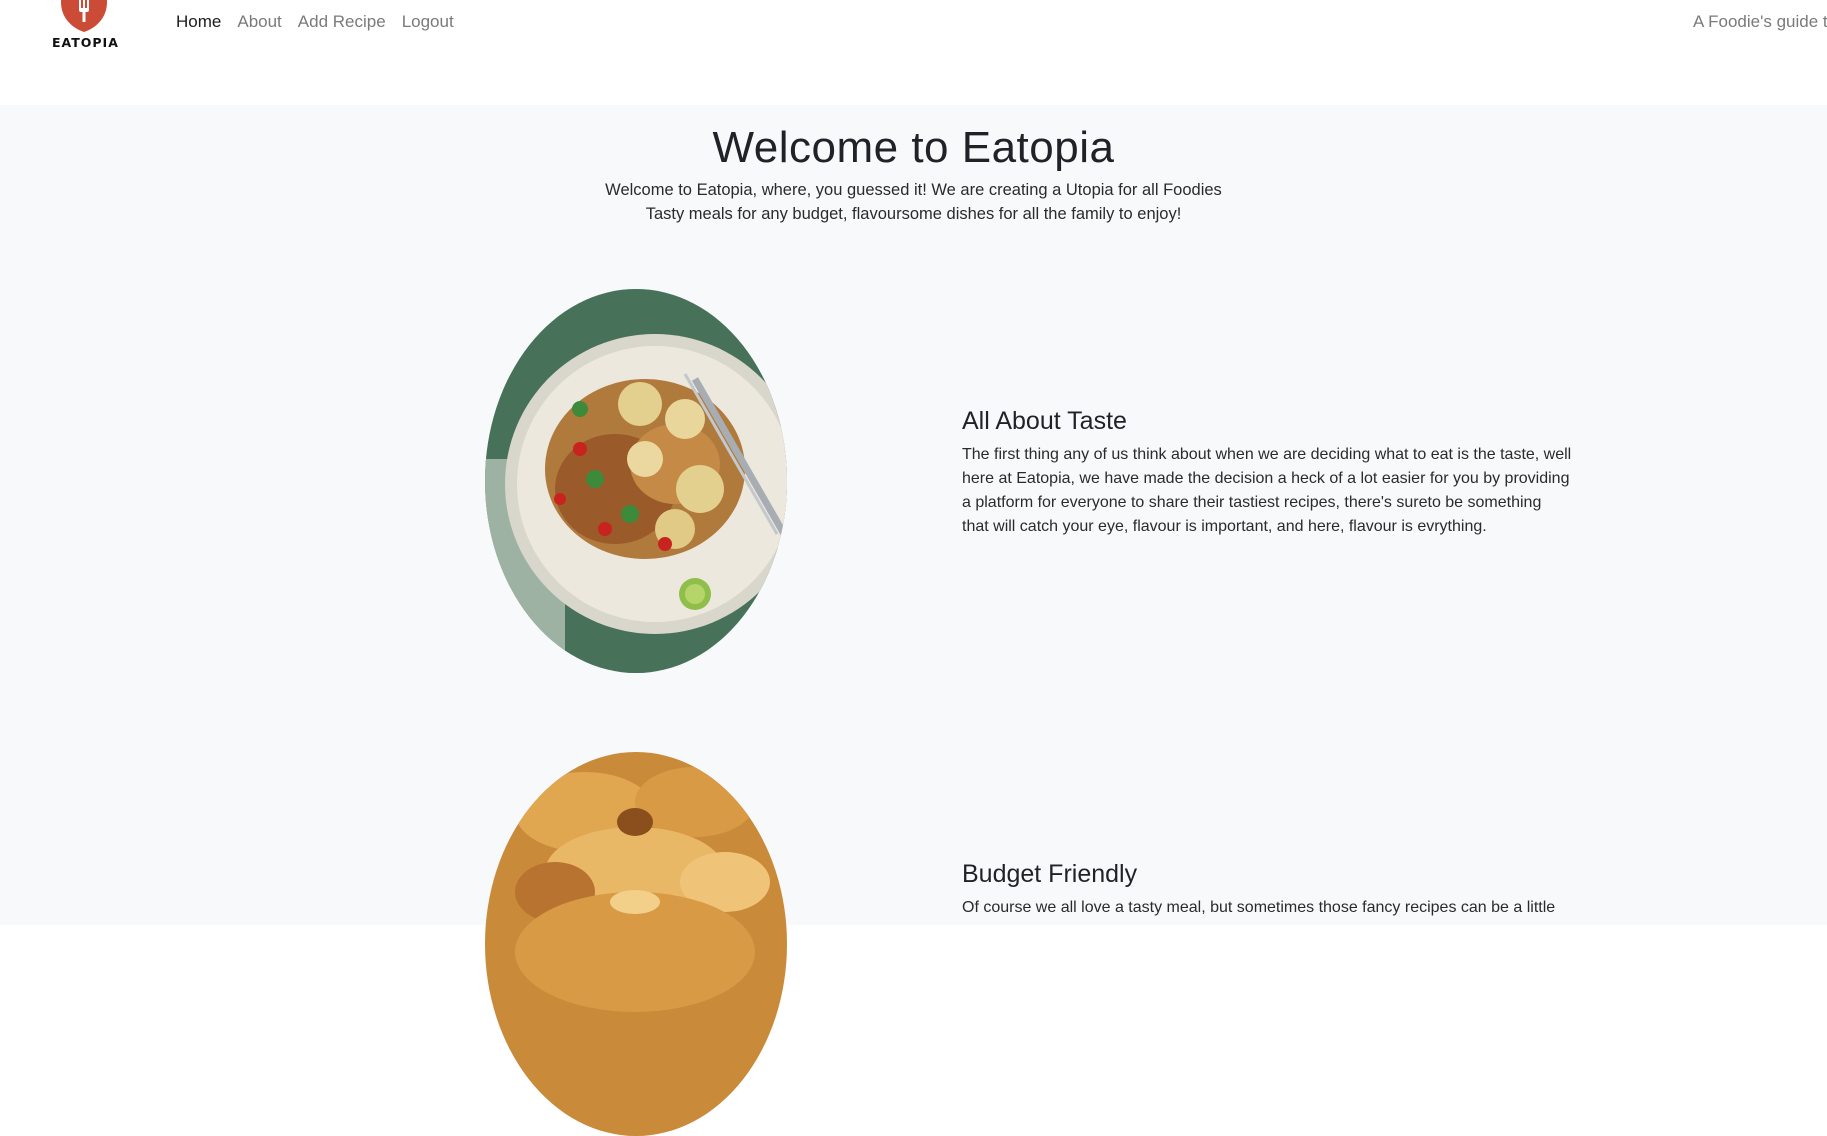  Describe the element at coordinates (85, 42) in the screenshot. I see `brand-name: EATOPIA` at that location.